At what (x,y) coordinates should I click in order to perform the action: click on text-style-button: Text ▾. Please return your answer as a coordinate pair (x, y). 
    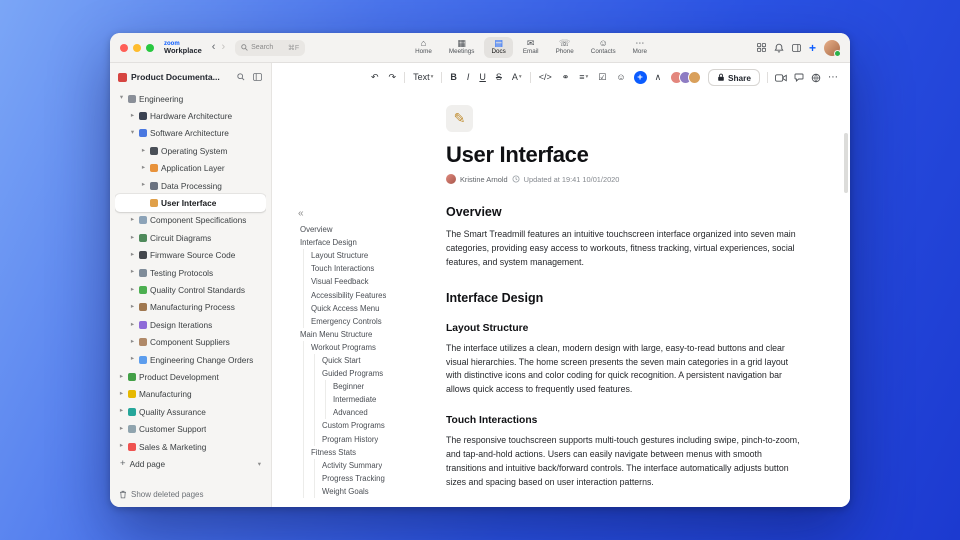
    Looking at the image, I should click on (423, 77).